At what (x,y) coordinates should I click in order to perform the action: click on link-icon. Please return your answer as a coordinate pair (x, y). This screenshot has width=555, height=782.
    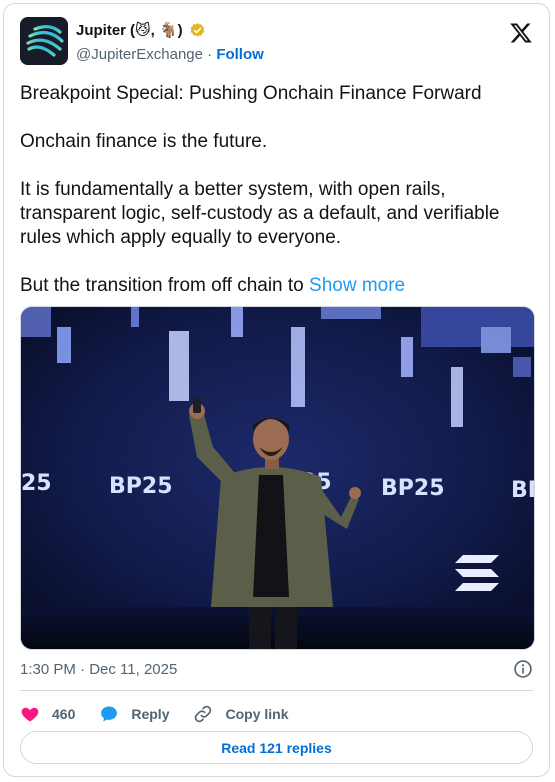
    Looking at the image, I should click on (203, 714).